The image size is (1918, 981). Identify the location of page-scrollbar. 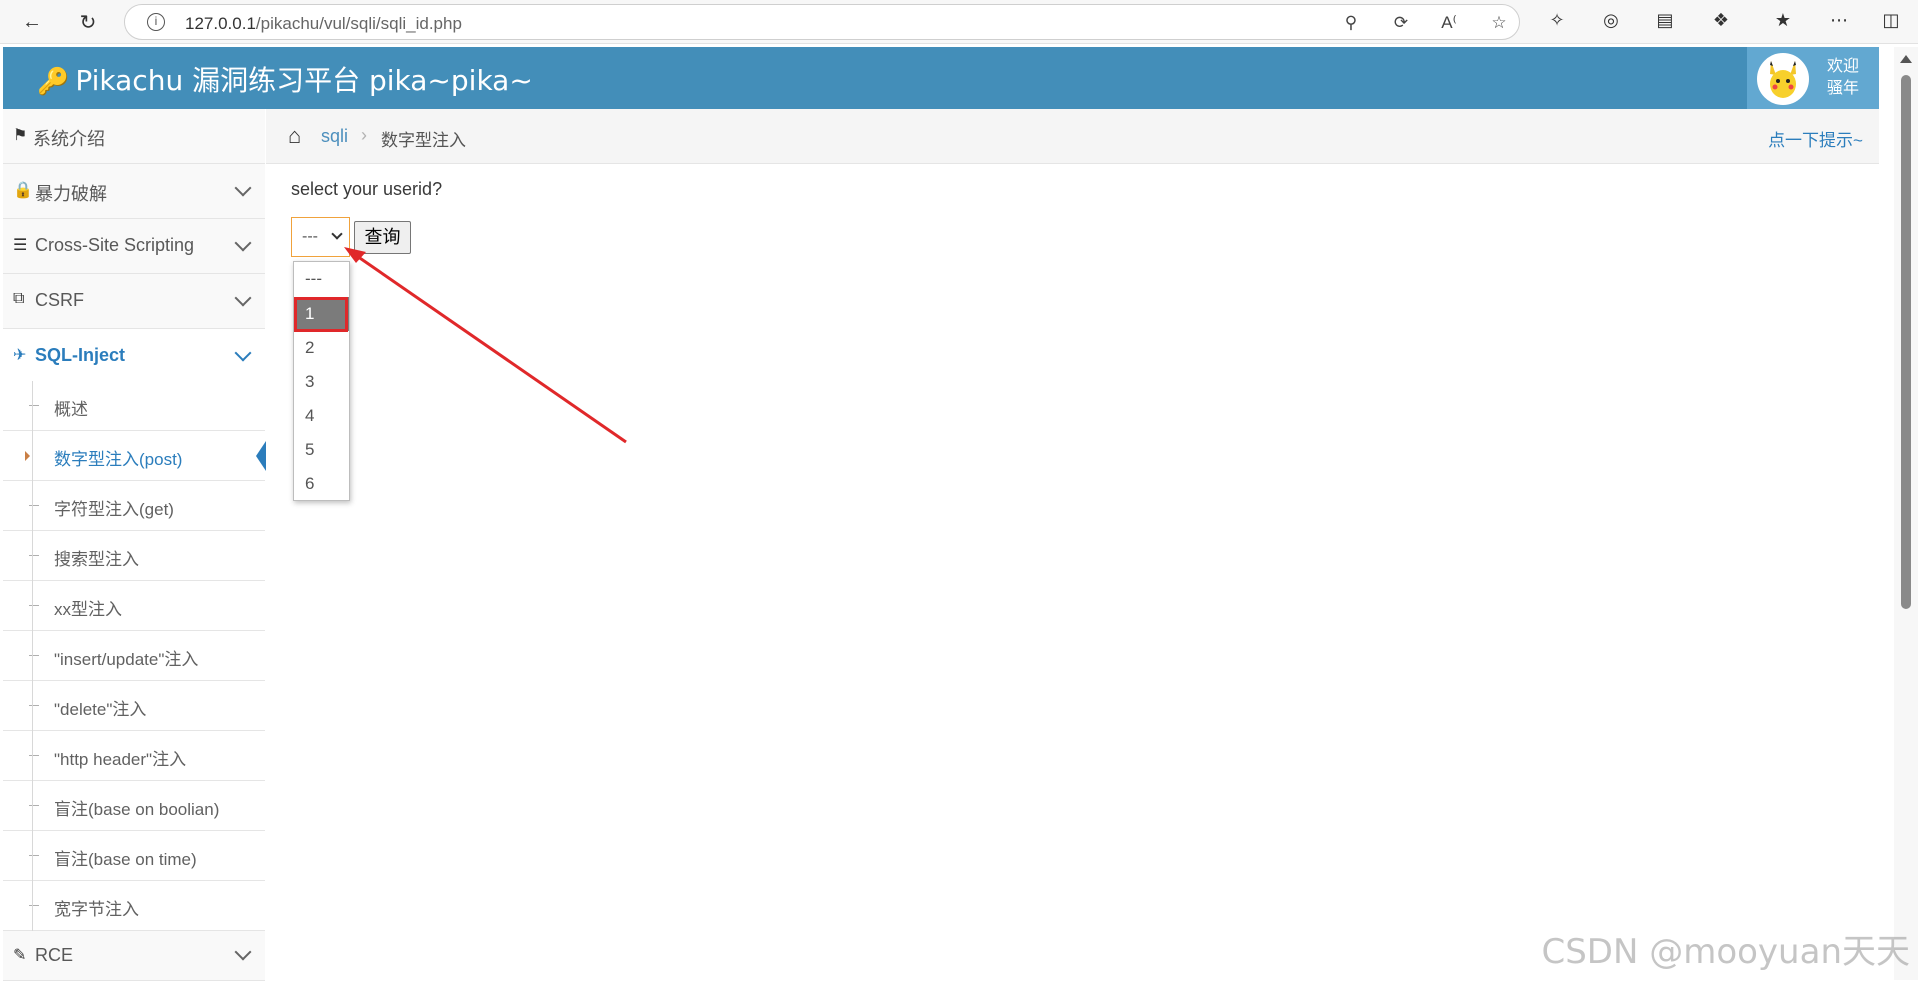
(1906, 513).